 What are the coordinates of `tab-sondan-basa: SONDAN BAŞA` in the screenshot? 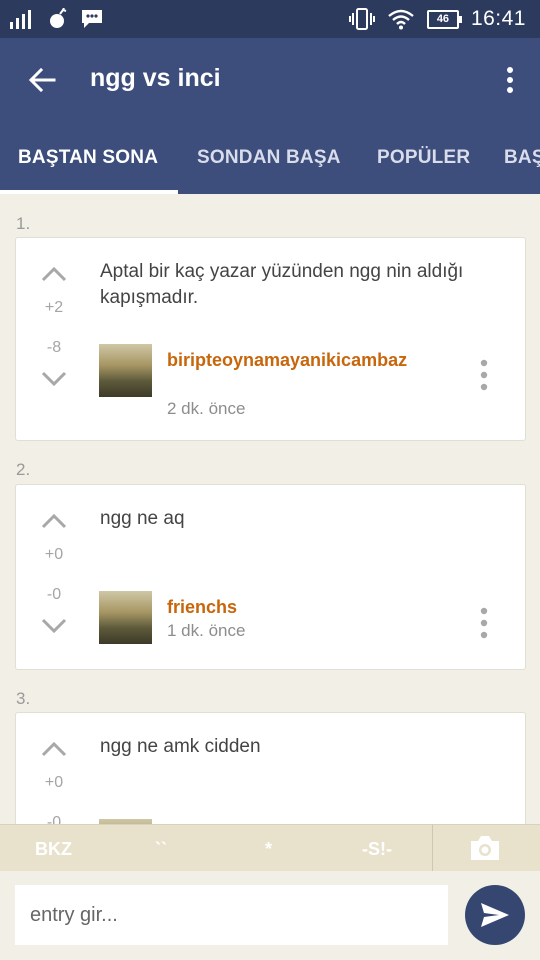 It's located at (269, 158).